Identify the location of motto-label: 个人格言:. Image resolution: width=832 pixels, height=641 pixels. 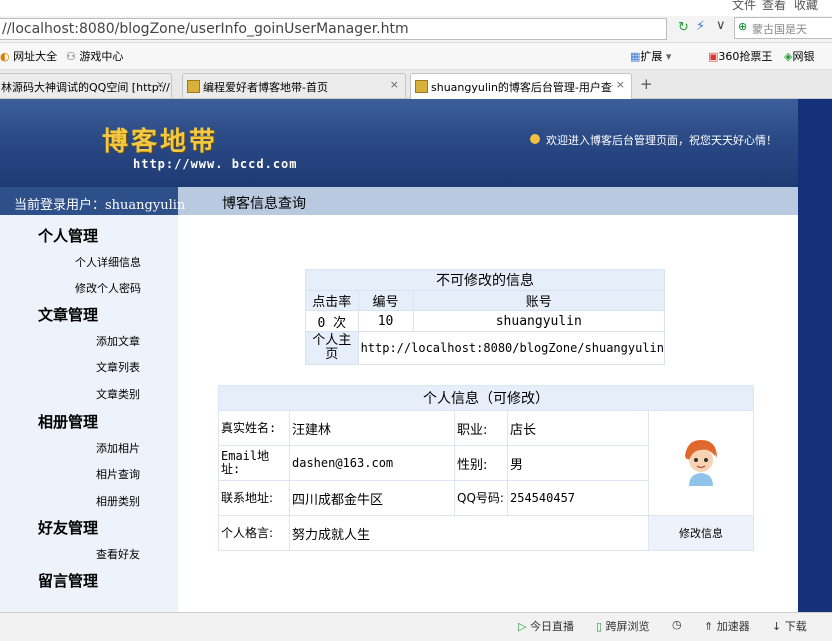
(254, 533).